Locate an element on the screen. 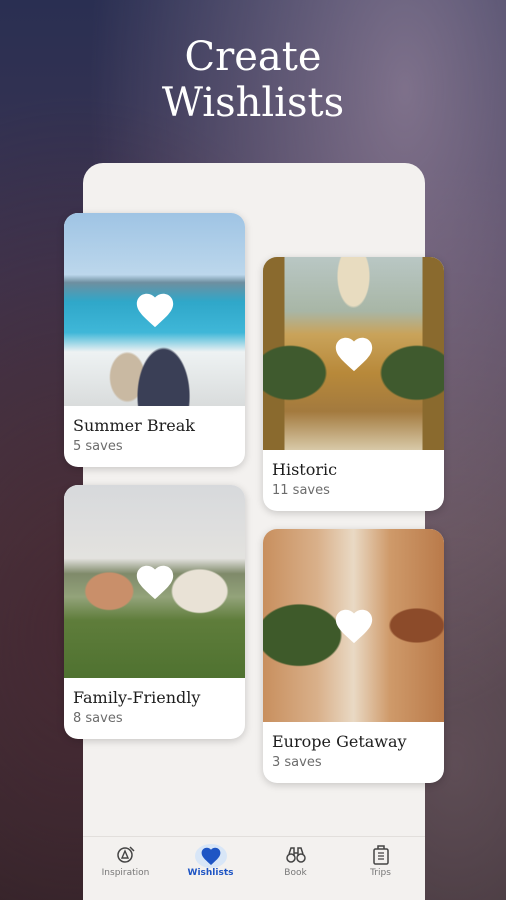 The image size is (506, 900). wishlist-title: Summer Break is located at coordinates (134, 425).